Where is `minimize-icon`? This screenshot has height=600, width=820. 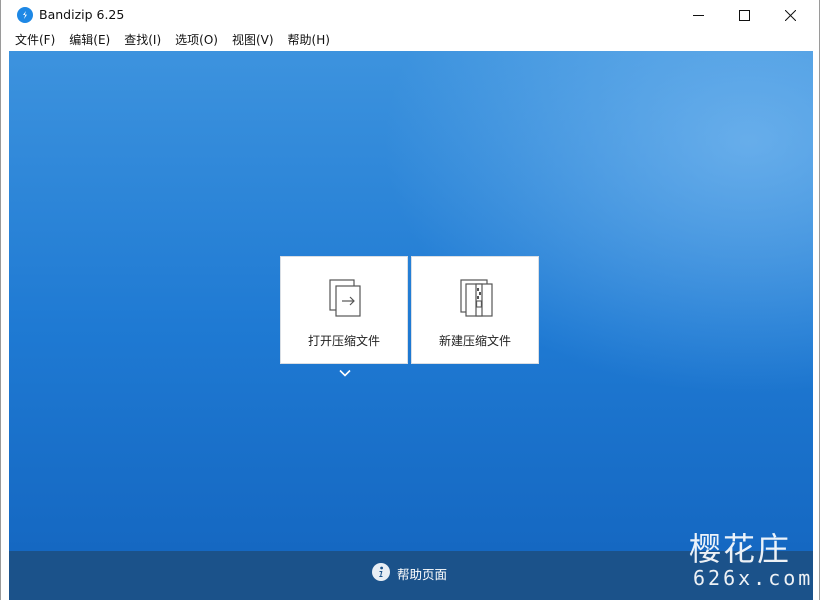
minimize-icon is located at coordinates (698, 15).